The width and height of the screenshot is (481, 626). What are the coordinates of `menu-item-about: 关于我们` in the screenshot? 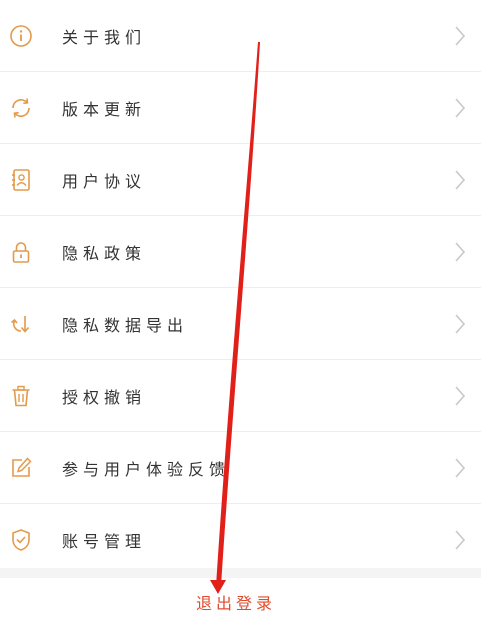 It's located at (240, 36).